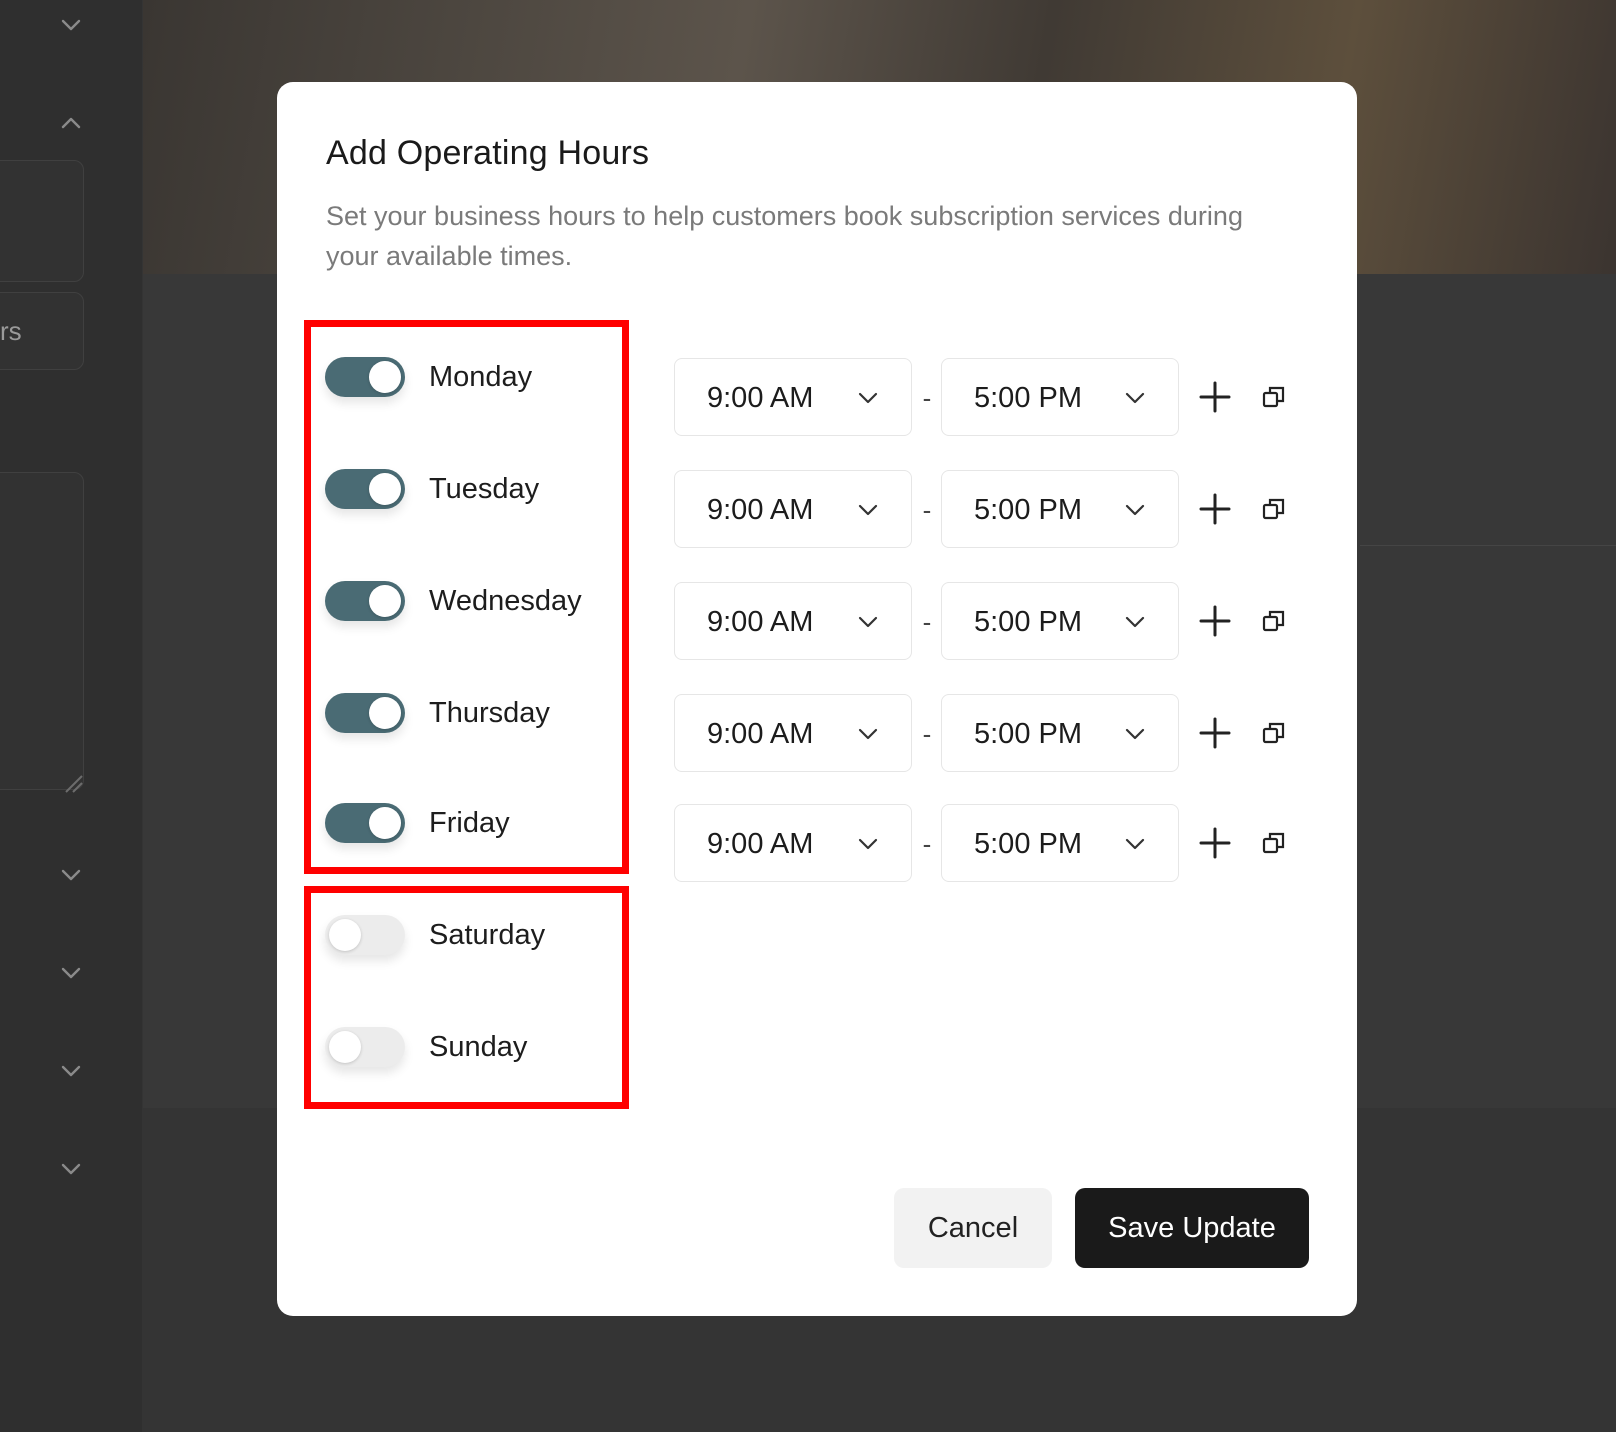 The width and height of the screenshot is (1616, 1432). Describe the element at coordinates (1488, 545) in the screenshot. I see `background-divider` at that location.